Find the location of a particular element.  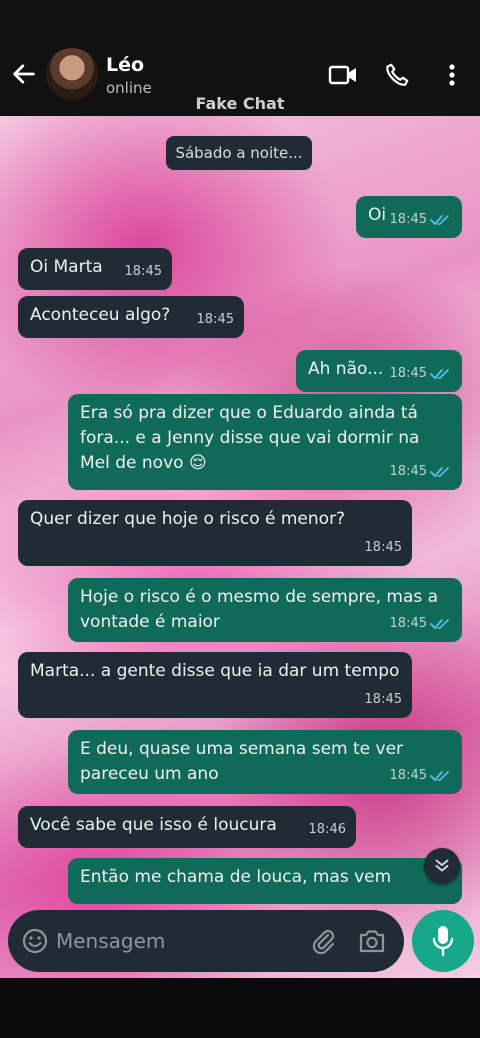

mic-button is located at coordinates (443, 941).